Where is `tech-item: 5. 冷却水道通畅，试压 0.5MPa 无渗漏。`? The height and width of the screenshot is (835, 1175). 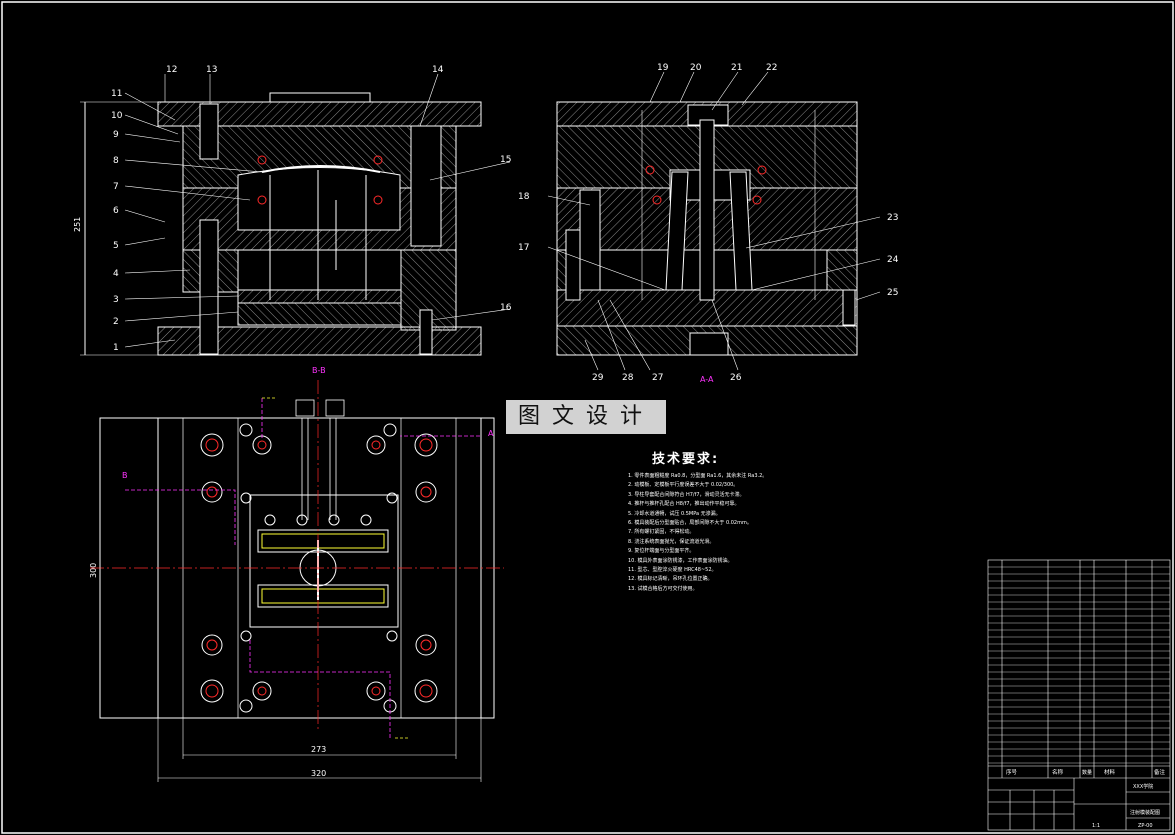 tech-item: 5. 冷却水道通畅，试压 0.5MPa 无渗漏。 is located at coordinates (674, 513).